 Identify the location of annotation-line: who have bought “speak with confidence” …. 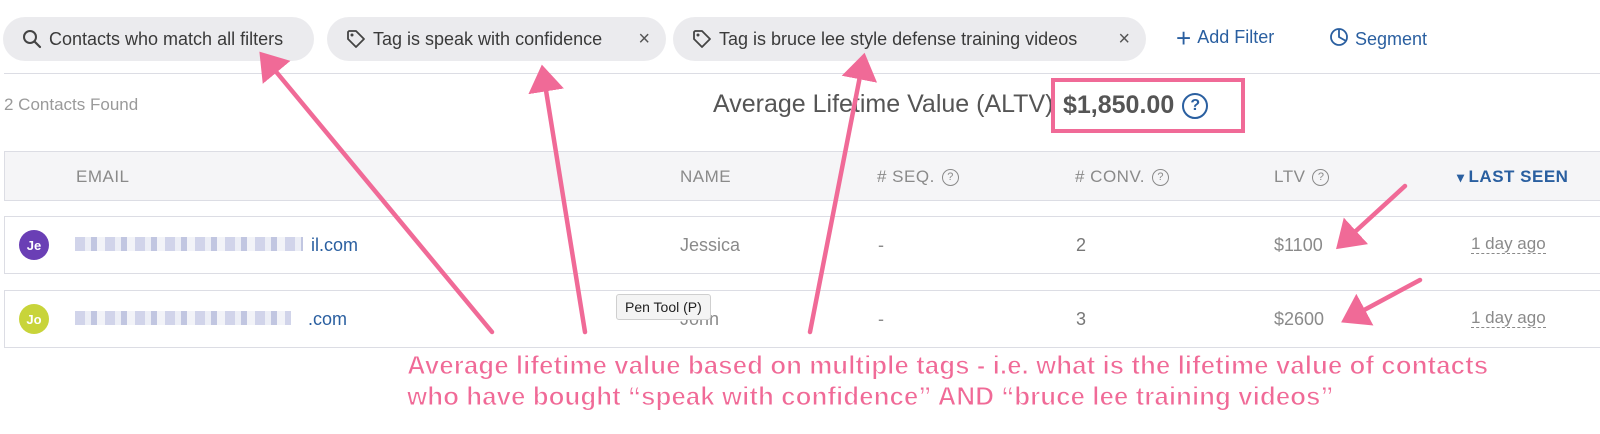
(870, 396).